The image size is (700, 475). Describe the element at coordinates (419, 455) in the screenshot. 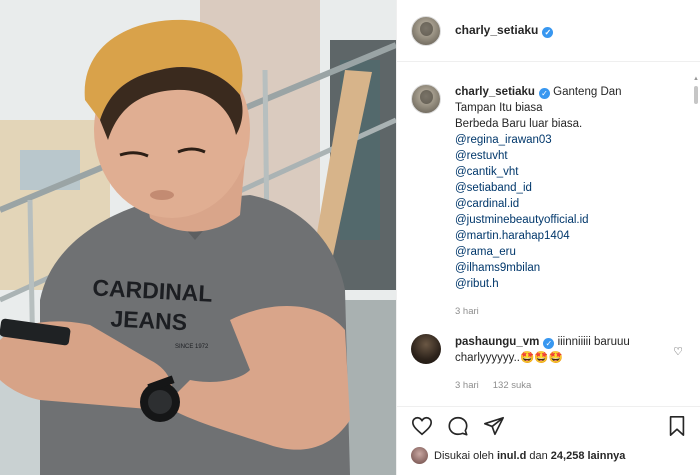

I see `liker-avatar` at that location.